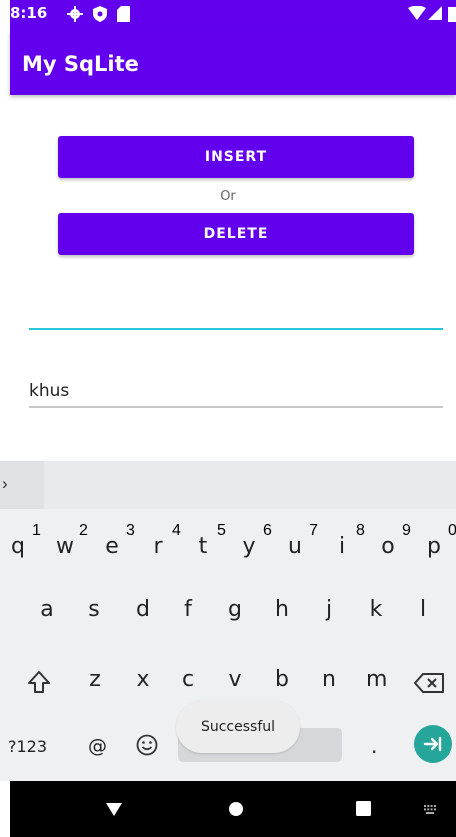 The height and width of the screenshot is (837, 456). I want to click on toast-message: Successful, so click(238, 727).